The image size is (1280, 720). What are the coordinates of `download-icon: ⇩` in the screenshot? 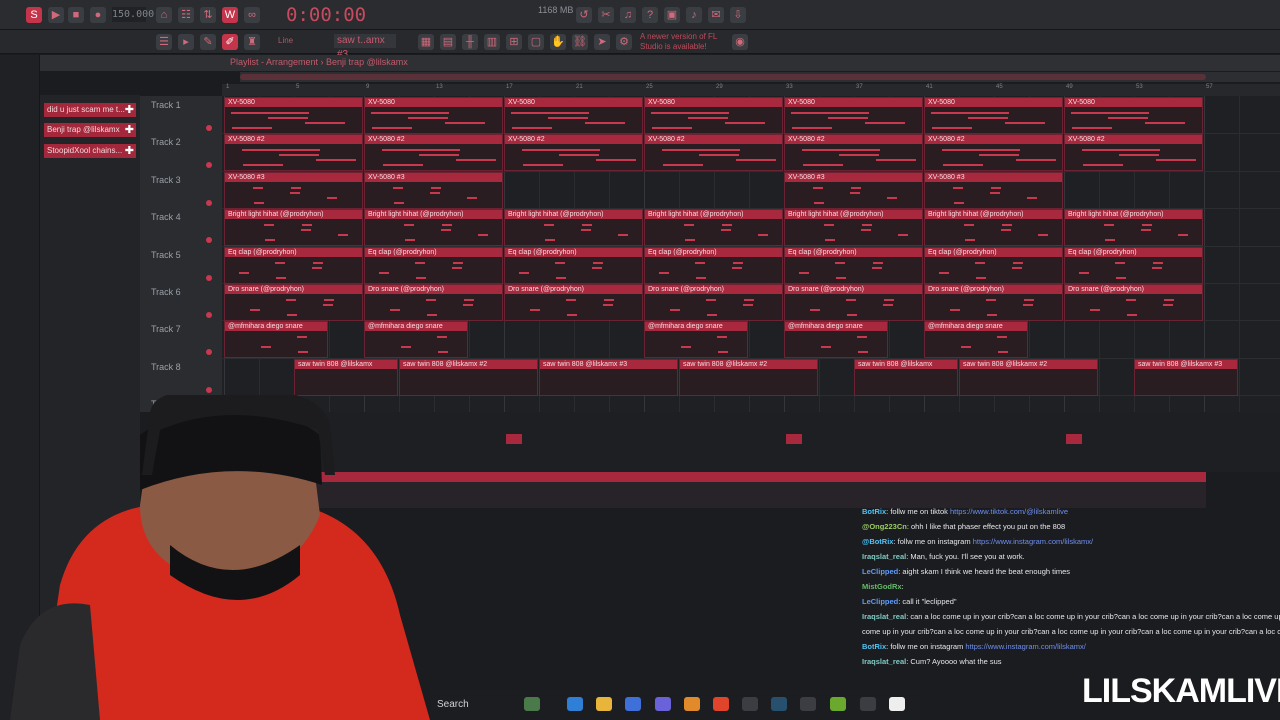 It's located at (738, 15).